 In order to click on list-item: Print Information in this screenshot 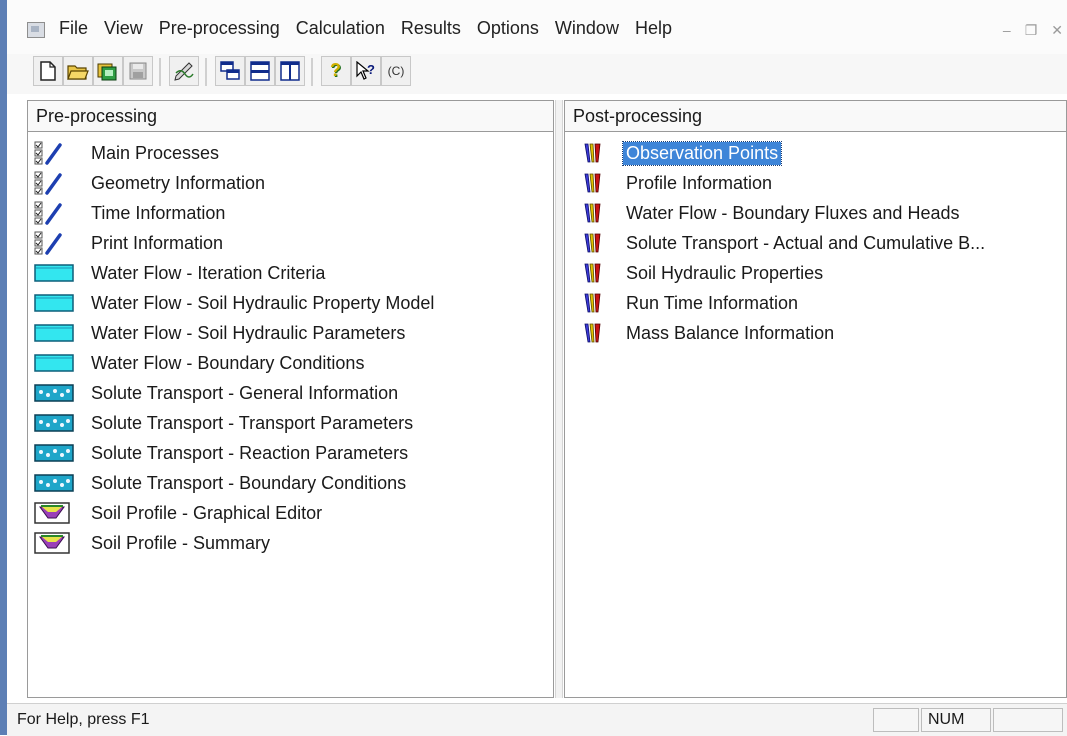, I will do `click(290, 243)`.